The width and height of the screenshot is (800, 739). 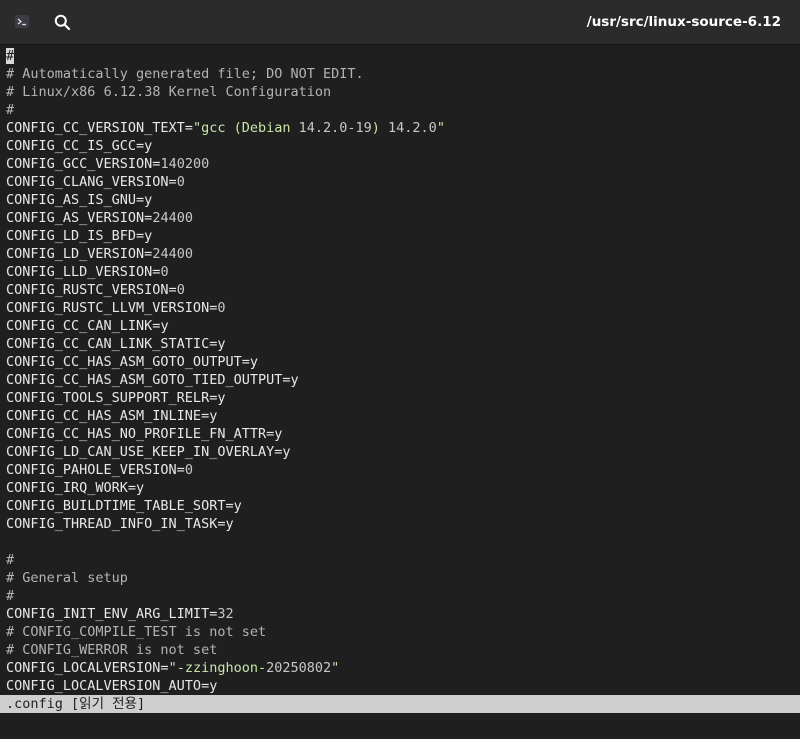 What do you see at coordinates (95, 182) in the screenshot?
I see `editor-line: CONFIG_CLANG_VERSION=0` at bounding box center [95, 182].